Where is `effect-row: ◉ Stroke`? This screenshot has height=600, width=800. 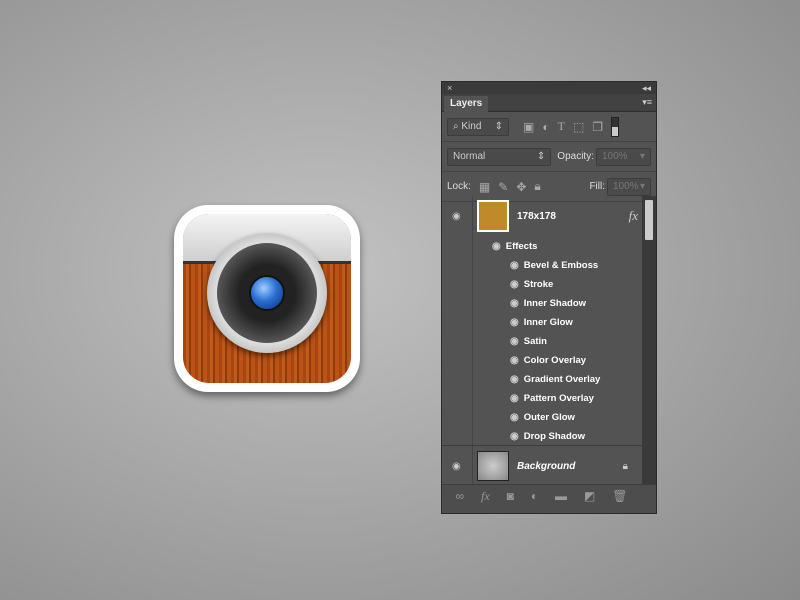 effect-row: ◉ Stroke is located at coordinates (531, 284).